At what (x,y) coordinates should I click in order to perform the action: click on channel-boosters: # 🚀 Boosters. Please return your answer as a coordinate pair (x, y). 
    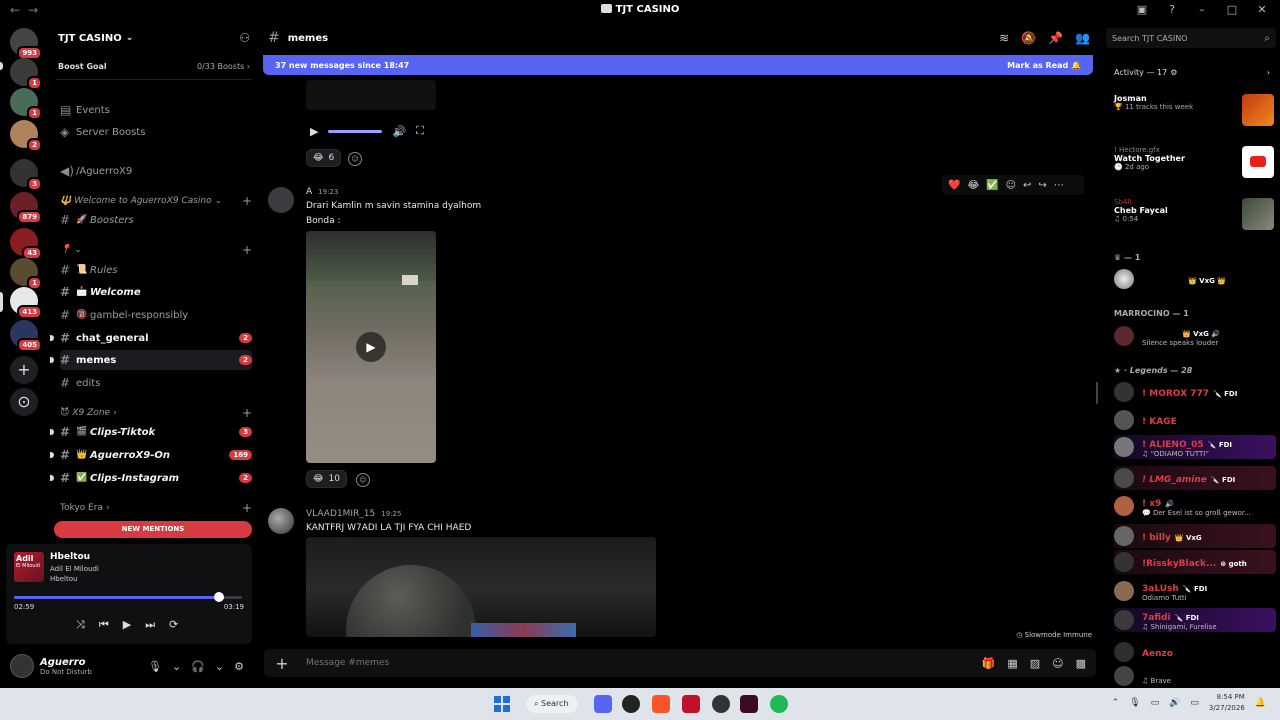
    Looking at the image, I should click on (156, 220).